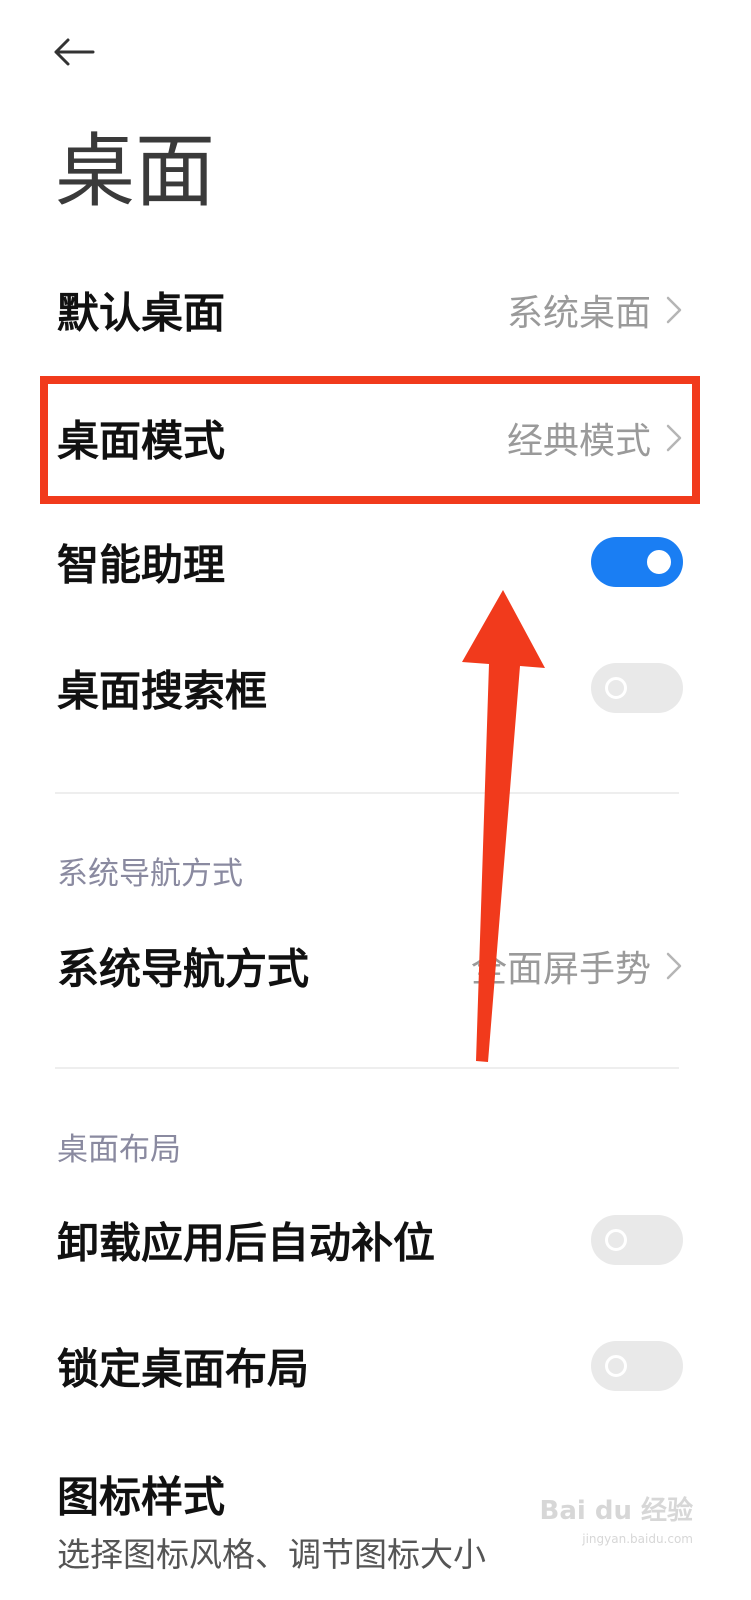 The image size is (751, 1600). I want to click on arrow-left-icon, so click(74, 52).